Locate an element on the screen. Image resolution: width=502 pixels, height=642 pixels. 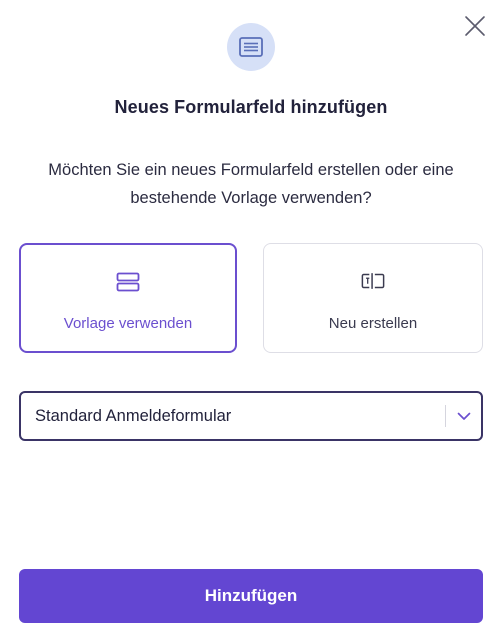
close-icon is located at coordinates (475, 26).